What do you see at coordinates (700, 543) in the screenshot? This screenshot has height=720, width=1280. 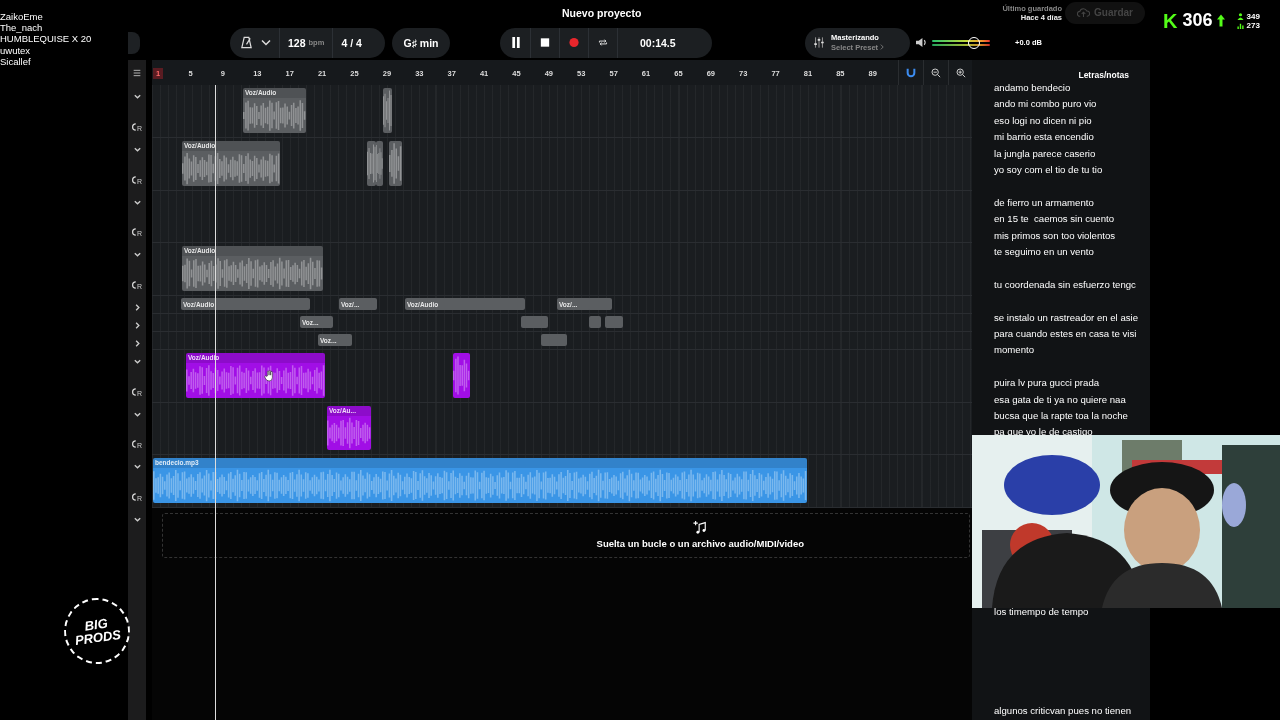 I see `drop-hint: Suelta un bucle o un archivo audio/MIDI/video` at bounding box center [700, 543].